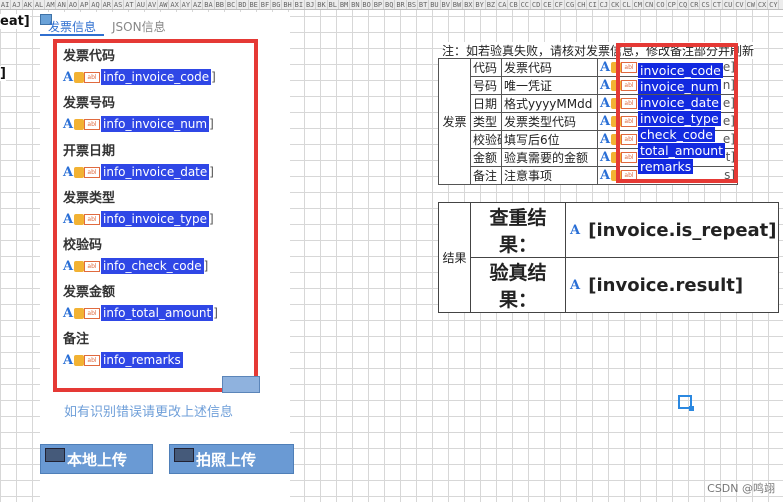  Describe the element at coordinates (548, 4) in the screenshot. I see `column-header-cell: CE` at that location.